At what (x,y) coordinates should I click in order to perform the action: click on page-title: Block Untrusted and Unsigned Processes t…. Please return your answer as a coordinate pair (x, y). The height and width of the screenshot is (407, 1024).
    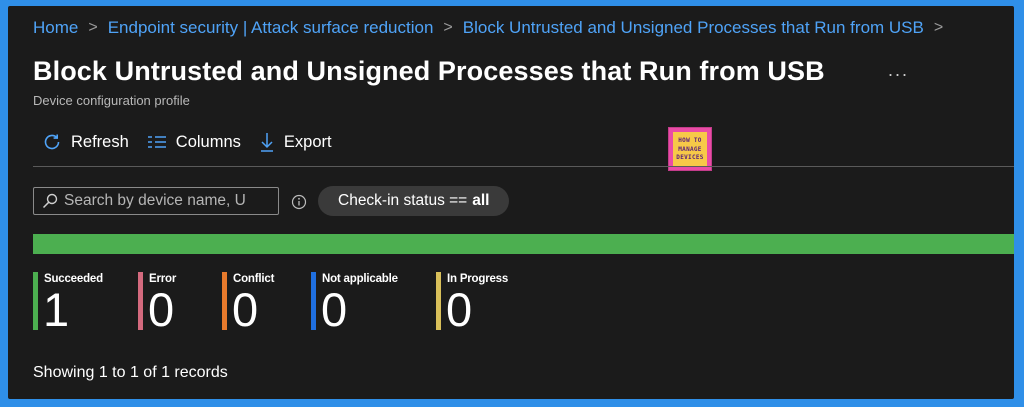
    Looking at the image, I should click on (429, 71).